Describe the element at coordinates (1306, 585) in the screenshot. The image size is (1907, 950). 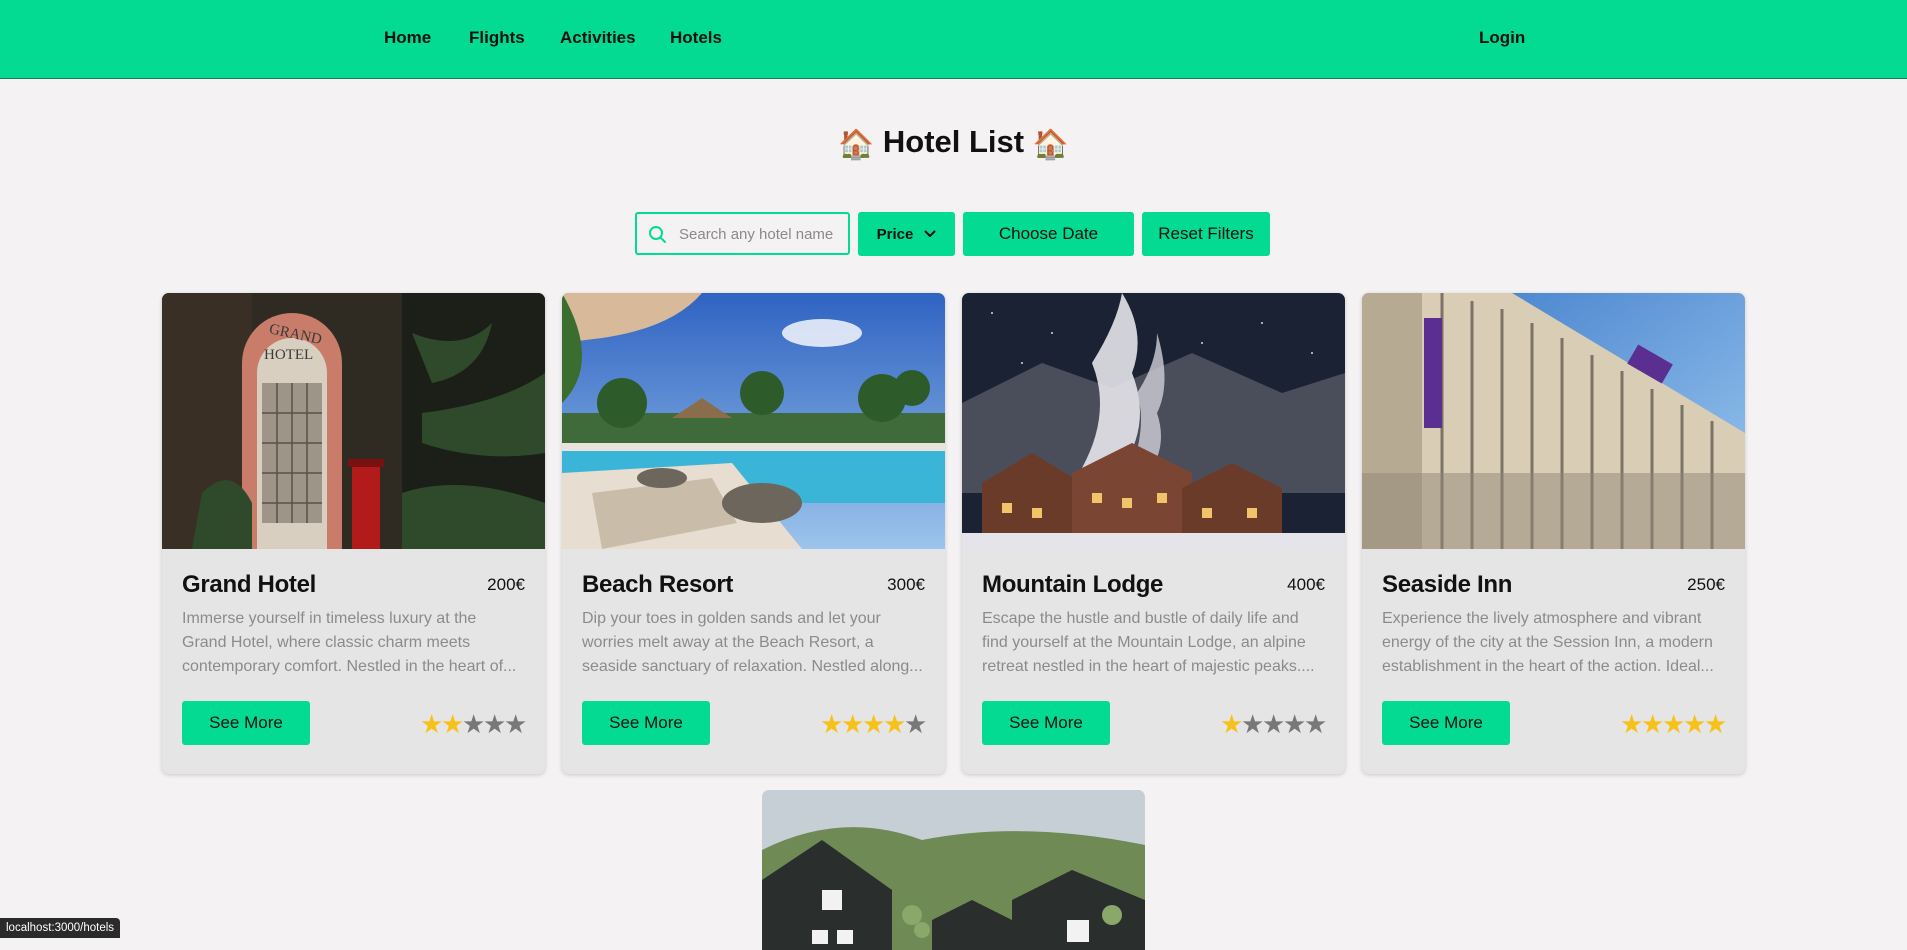
I see `hotel-price: 400€` at that location.